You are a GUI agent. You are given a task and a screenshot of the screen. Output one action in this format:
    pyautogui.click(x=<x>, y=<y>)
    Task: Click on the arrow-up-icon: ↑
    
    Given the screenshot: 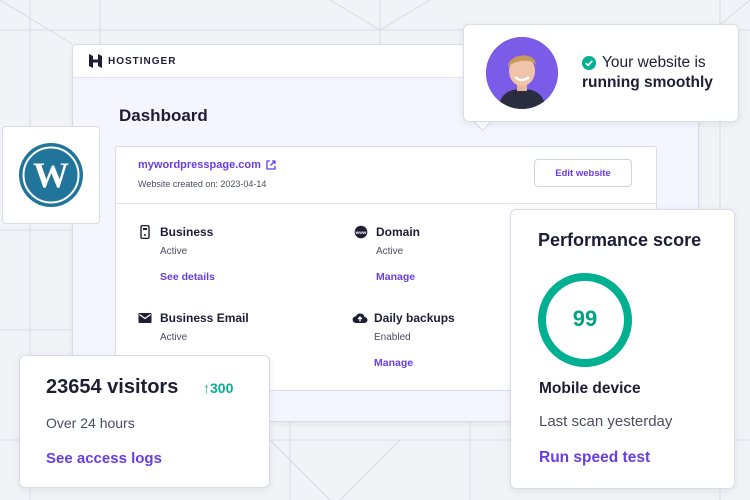 What is the action you would take?
    pyautogui.click(x=206, y=388)
    